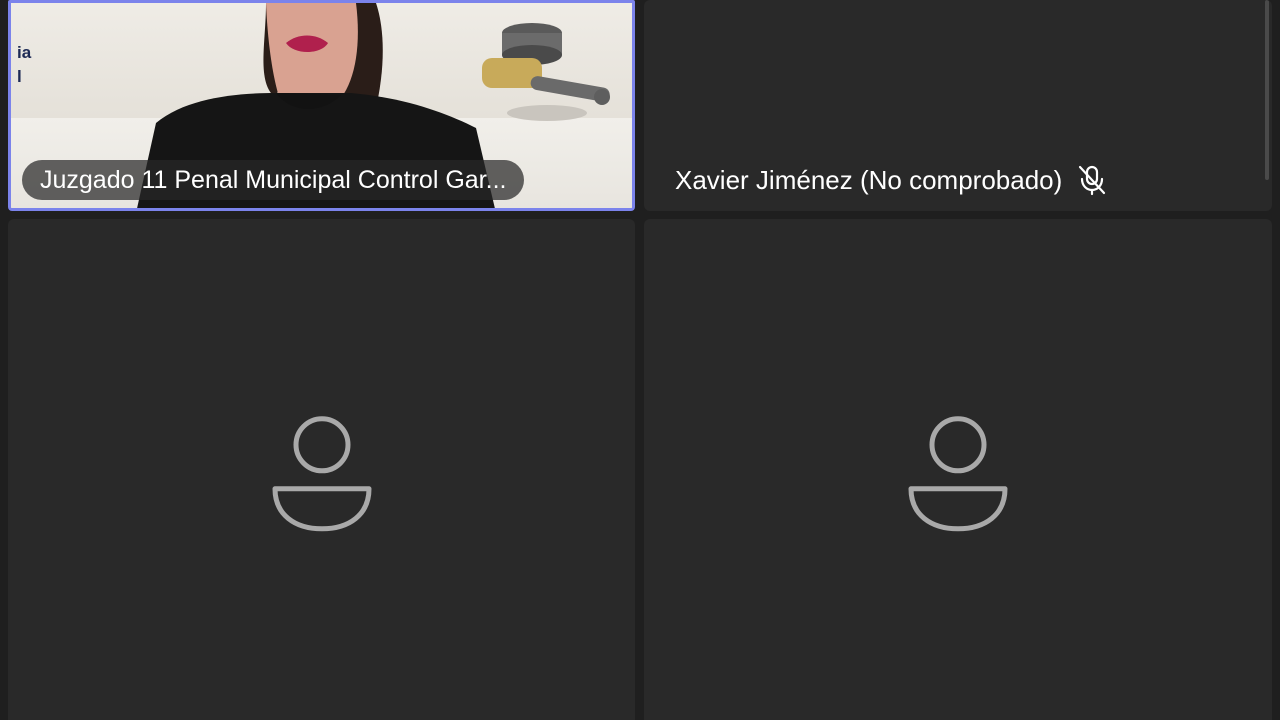  I want to click on participant-tile-xavier: Xavier Jiménez (No comprobado), so click(958, 105).